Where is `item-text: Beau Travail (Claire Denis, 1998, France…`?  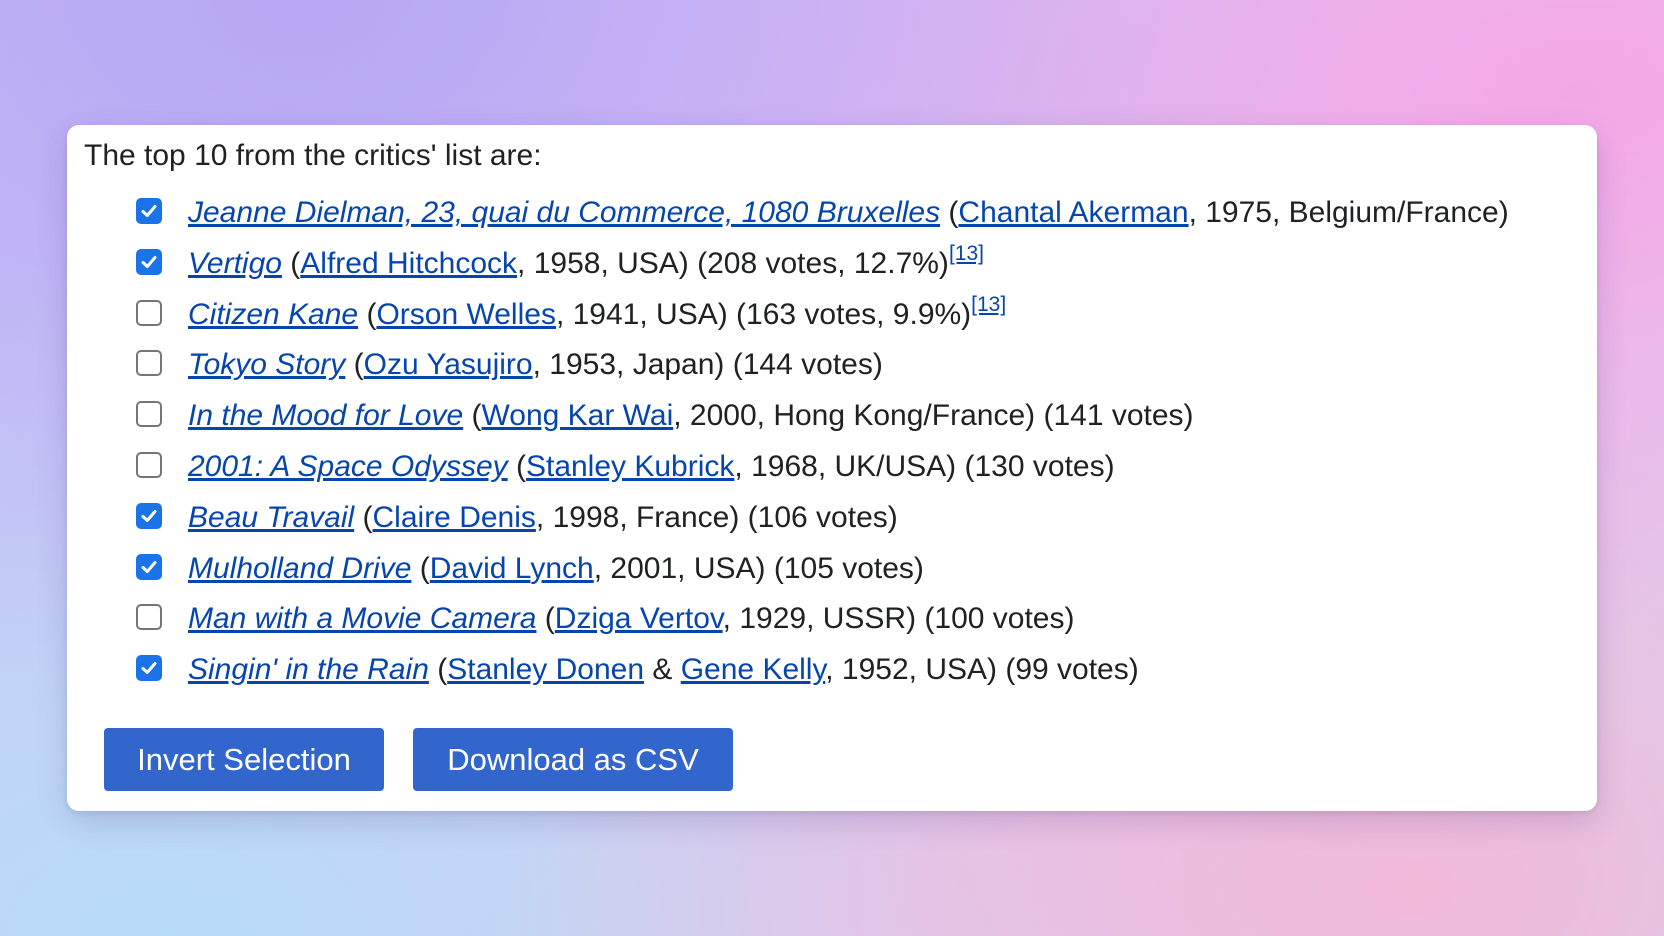 item-text: Beau Travail (Claire Denis, 1998, France… is located at coordinates (543, 518).